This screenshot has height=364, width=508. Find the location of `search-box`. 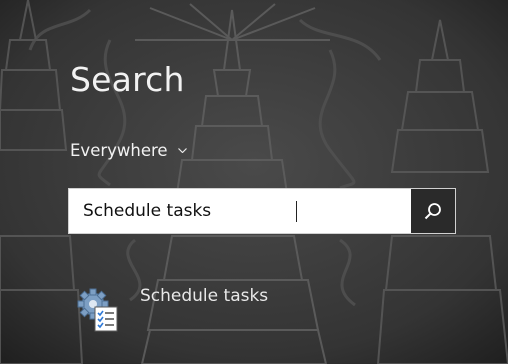

search-box is located at coordinates (262, 211).